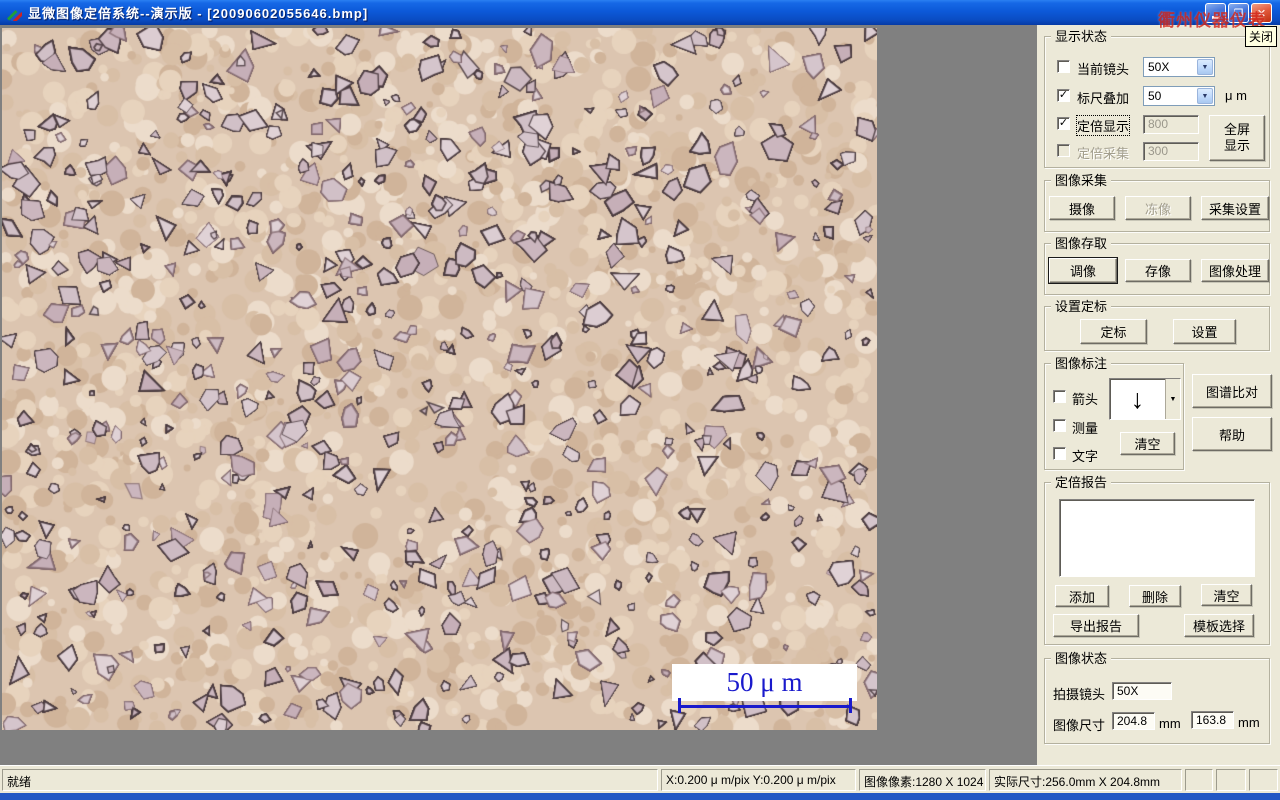  What do you see at coordinates (1219, 625) in the screenshot?
I see `template-select-button: 模板选择` at bounding box center [1219, 625].